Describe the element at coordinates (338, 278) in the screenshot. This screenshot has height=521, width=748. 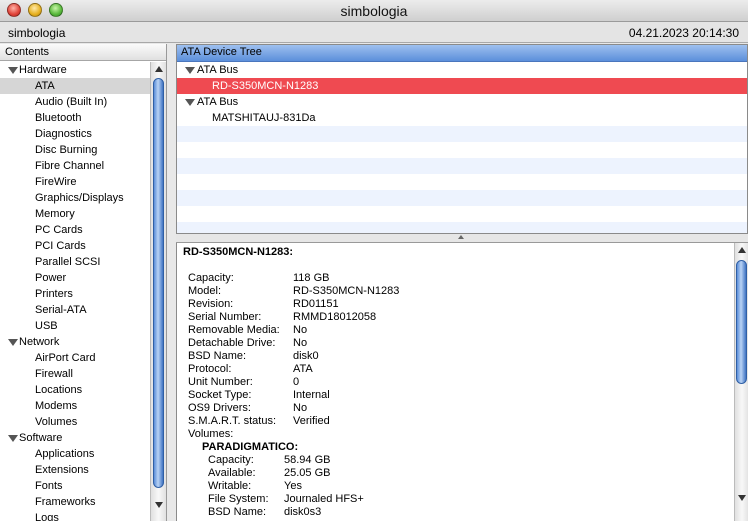
I see `property-row: Capacity: 118 GB` at that location.